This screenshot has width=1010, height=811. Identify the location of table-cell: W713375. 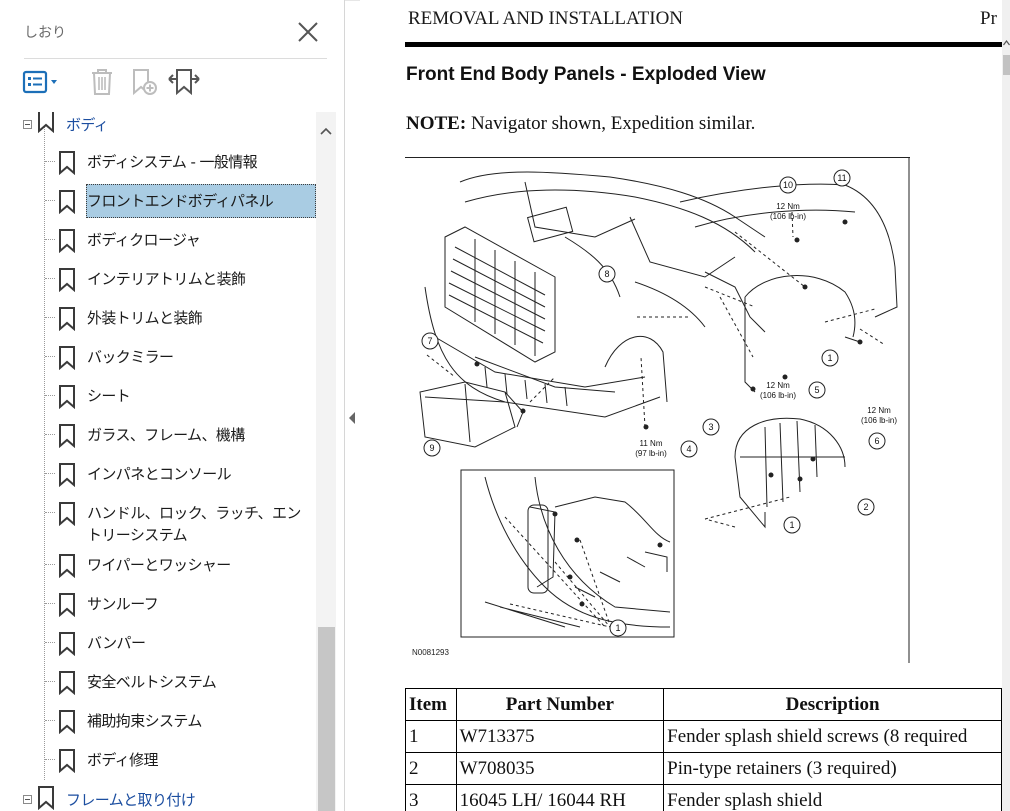
(560, 736).